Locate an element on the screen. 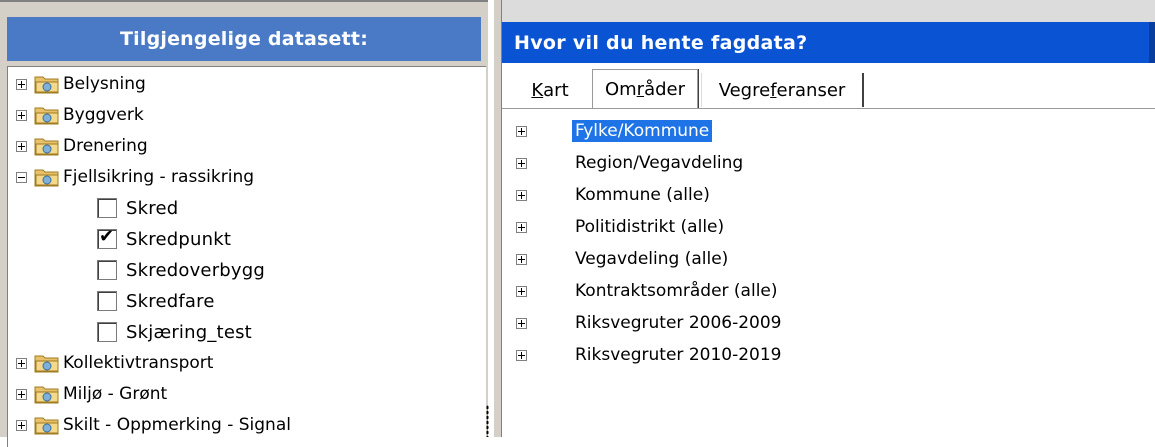 Image resolution: width=1155 pixels, height=447 pixels. splitter-grip is located at coordinates (487, 421).